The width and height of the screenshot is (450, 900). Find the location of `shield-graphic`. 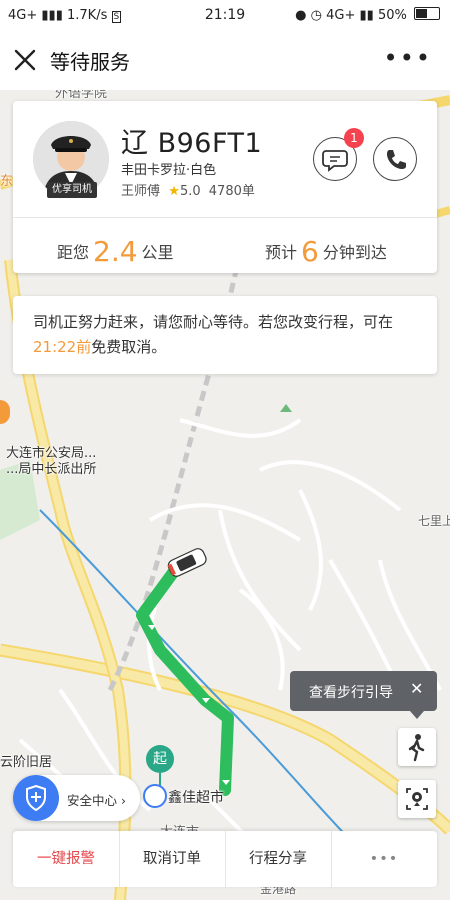

shield-graphic is located at coordinates (36, 798).